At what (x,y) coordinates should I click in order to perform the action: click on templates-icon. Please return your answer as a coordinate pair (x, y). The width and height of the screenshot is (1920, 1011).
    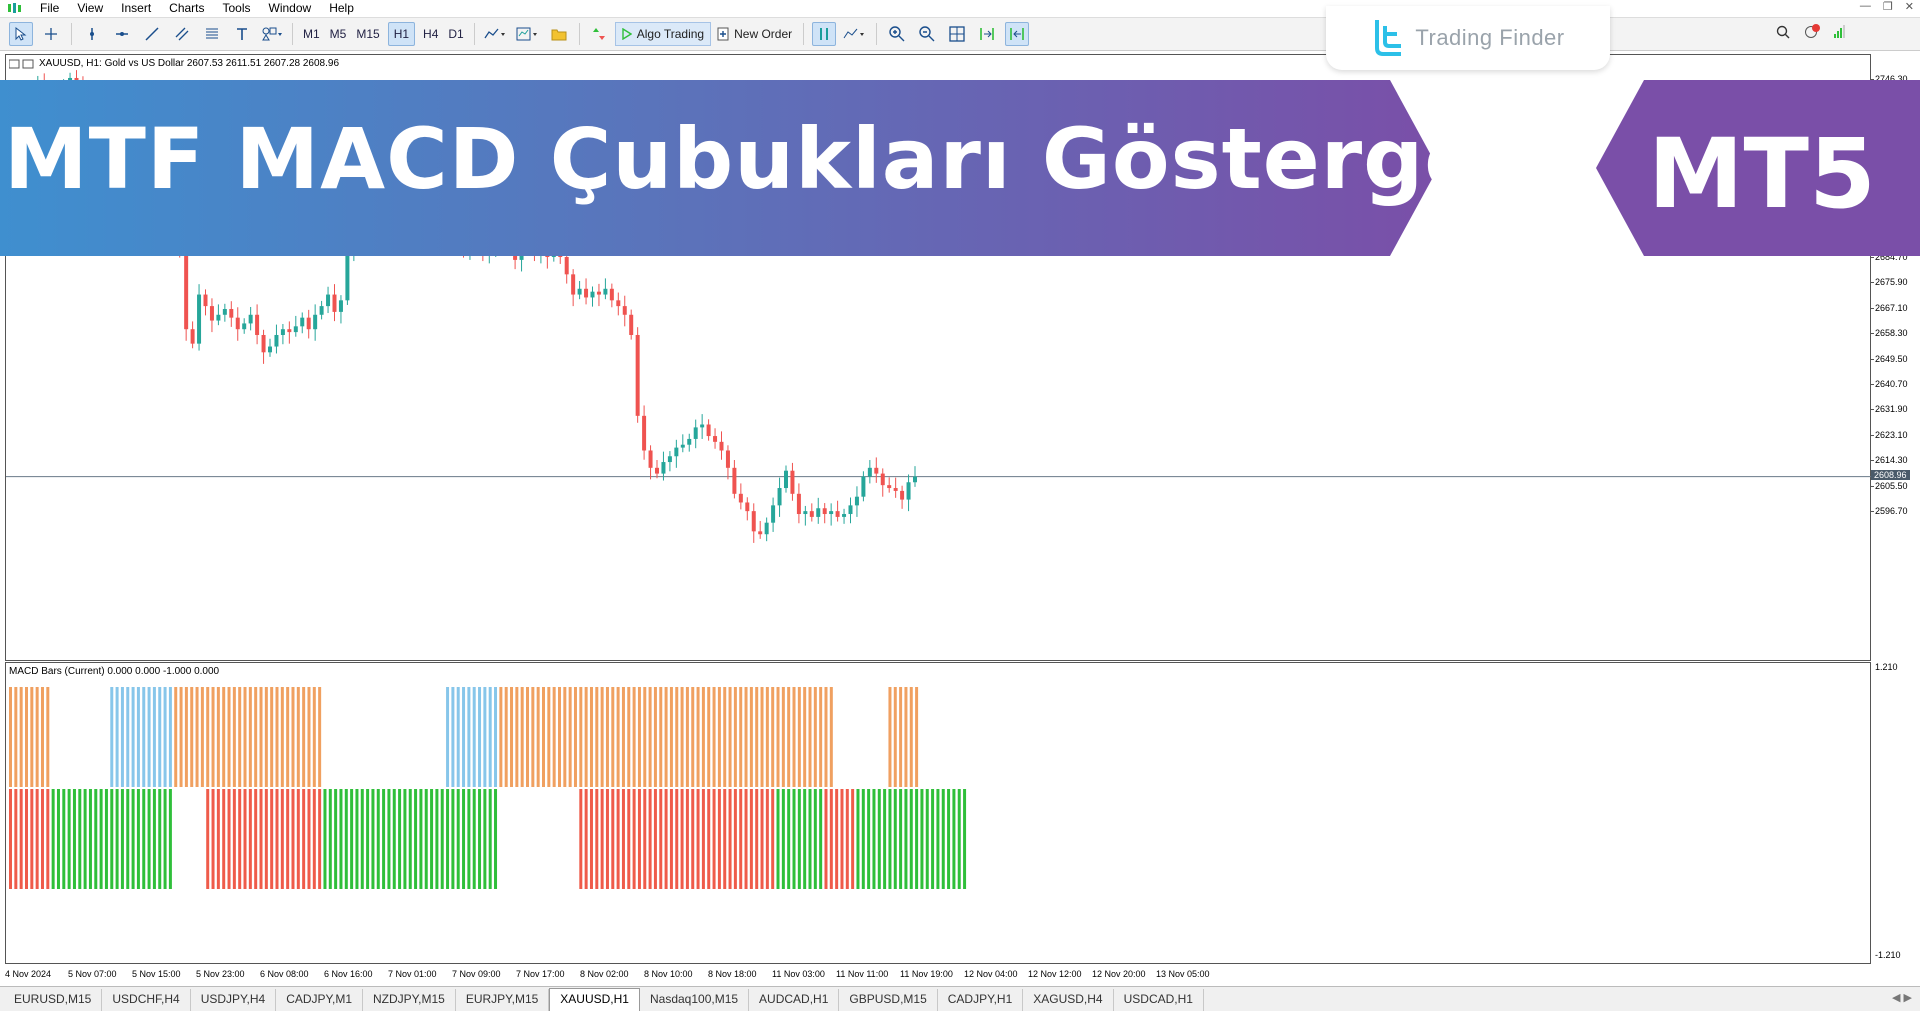
    Looking at the image, I should click on (528, 34).